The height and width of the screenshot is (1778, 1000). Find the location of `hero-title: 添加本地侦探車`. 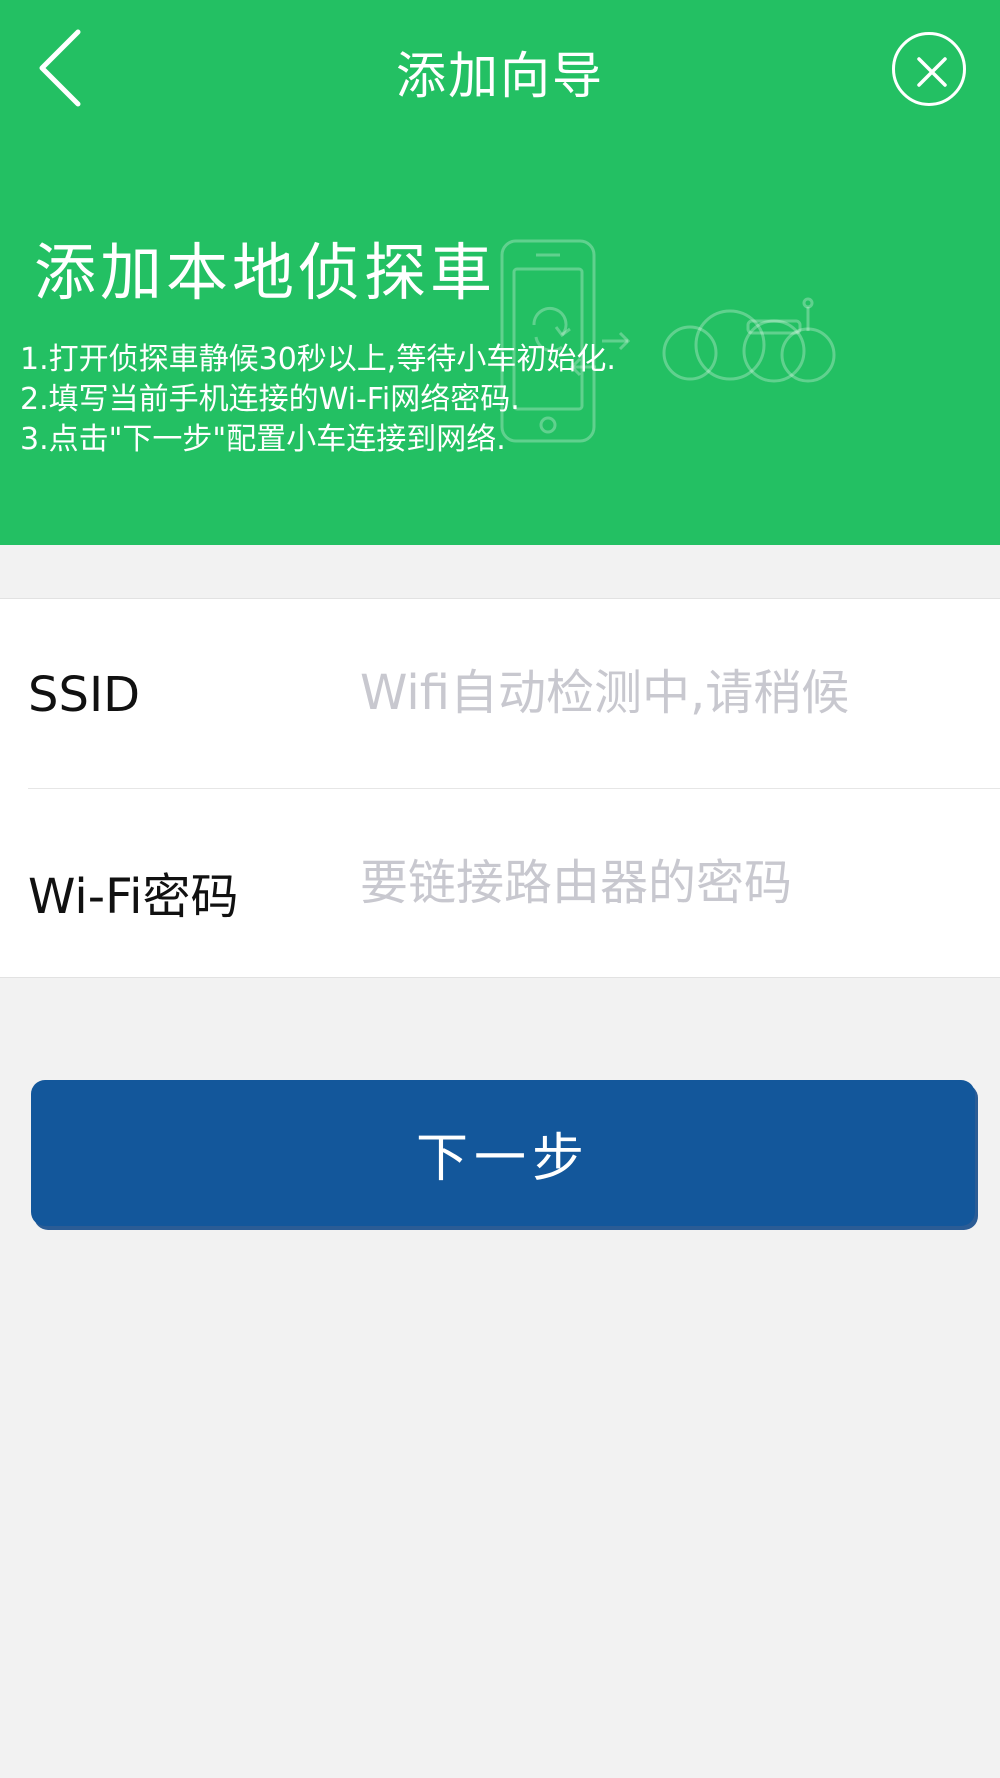

hero-title: 添加本地侦探車 is located at coordinates (265, 272).